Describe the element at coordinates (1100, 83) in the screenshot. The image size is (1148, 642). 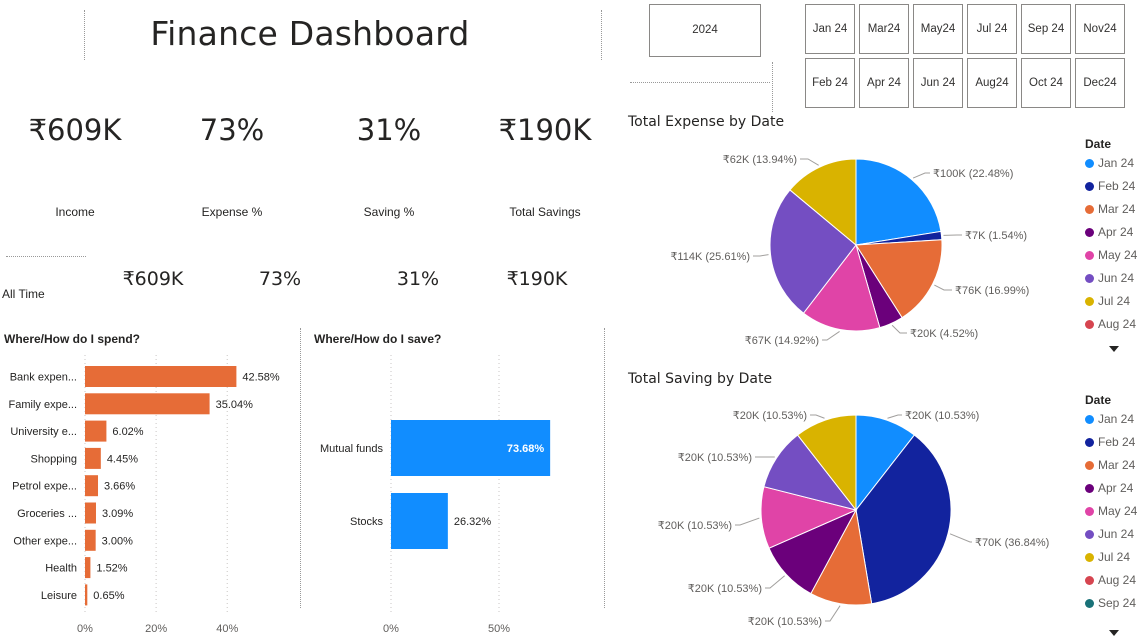
I see `month-button-dec-24: Dec 24` at that location.